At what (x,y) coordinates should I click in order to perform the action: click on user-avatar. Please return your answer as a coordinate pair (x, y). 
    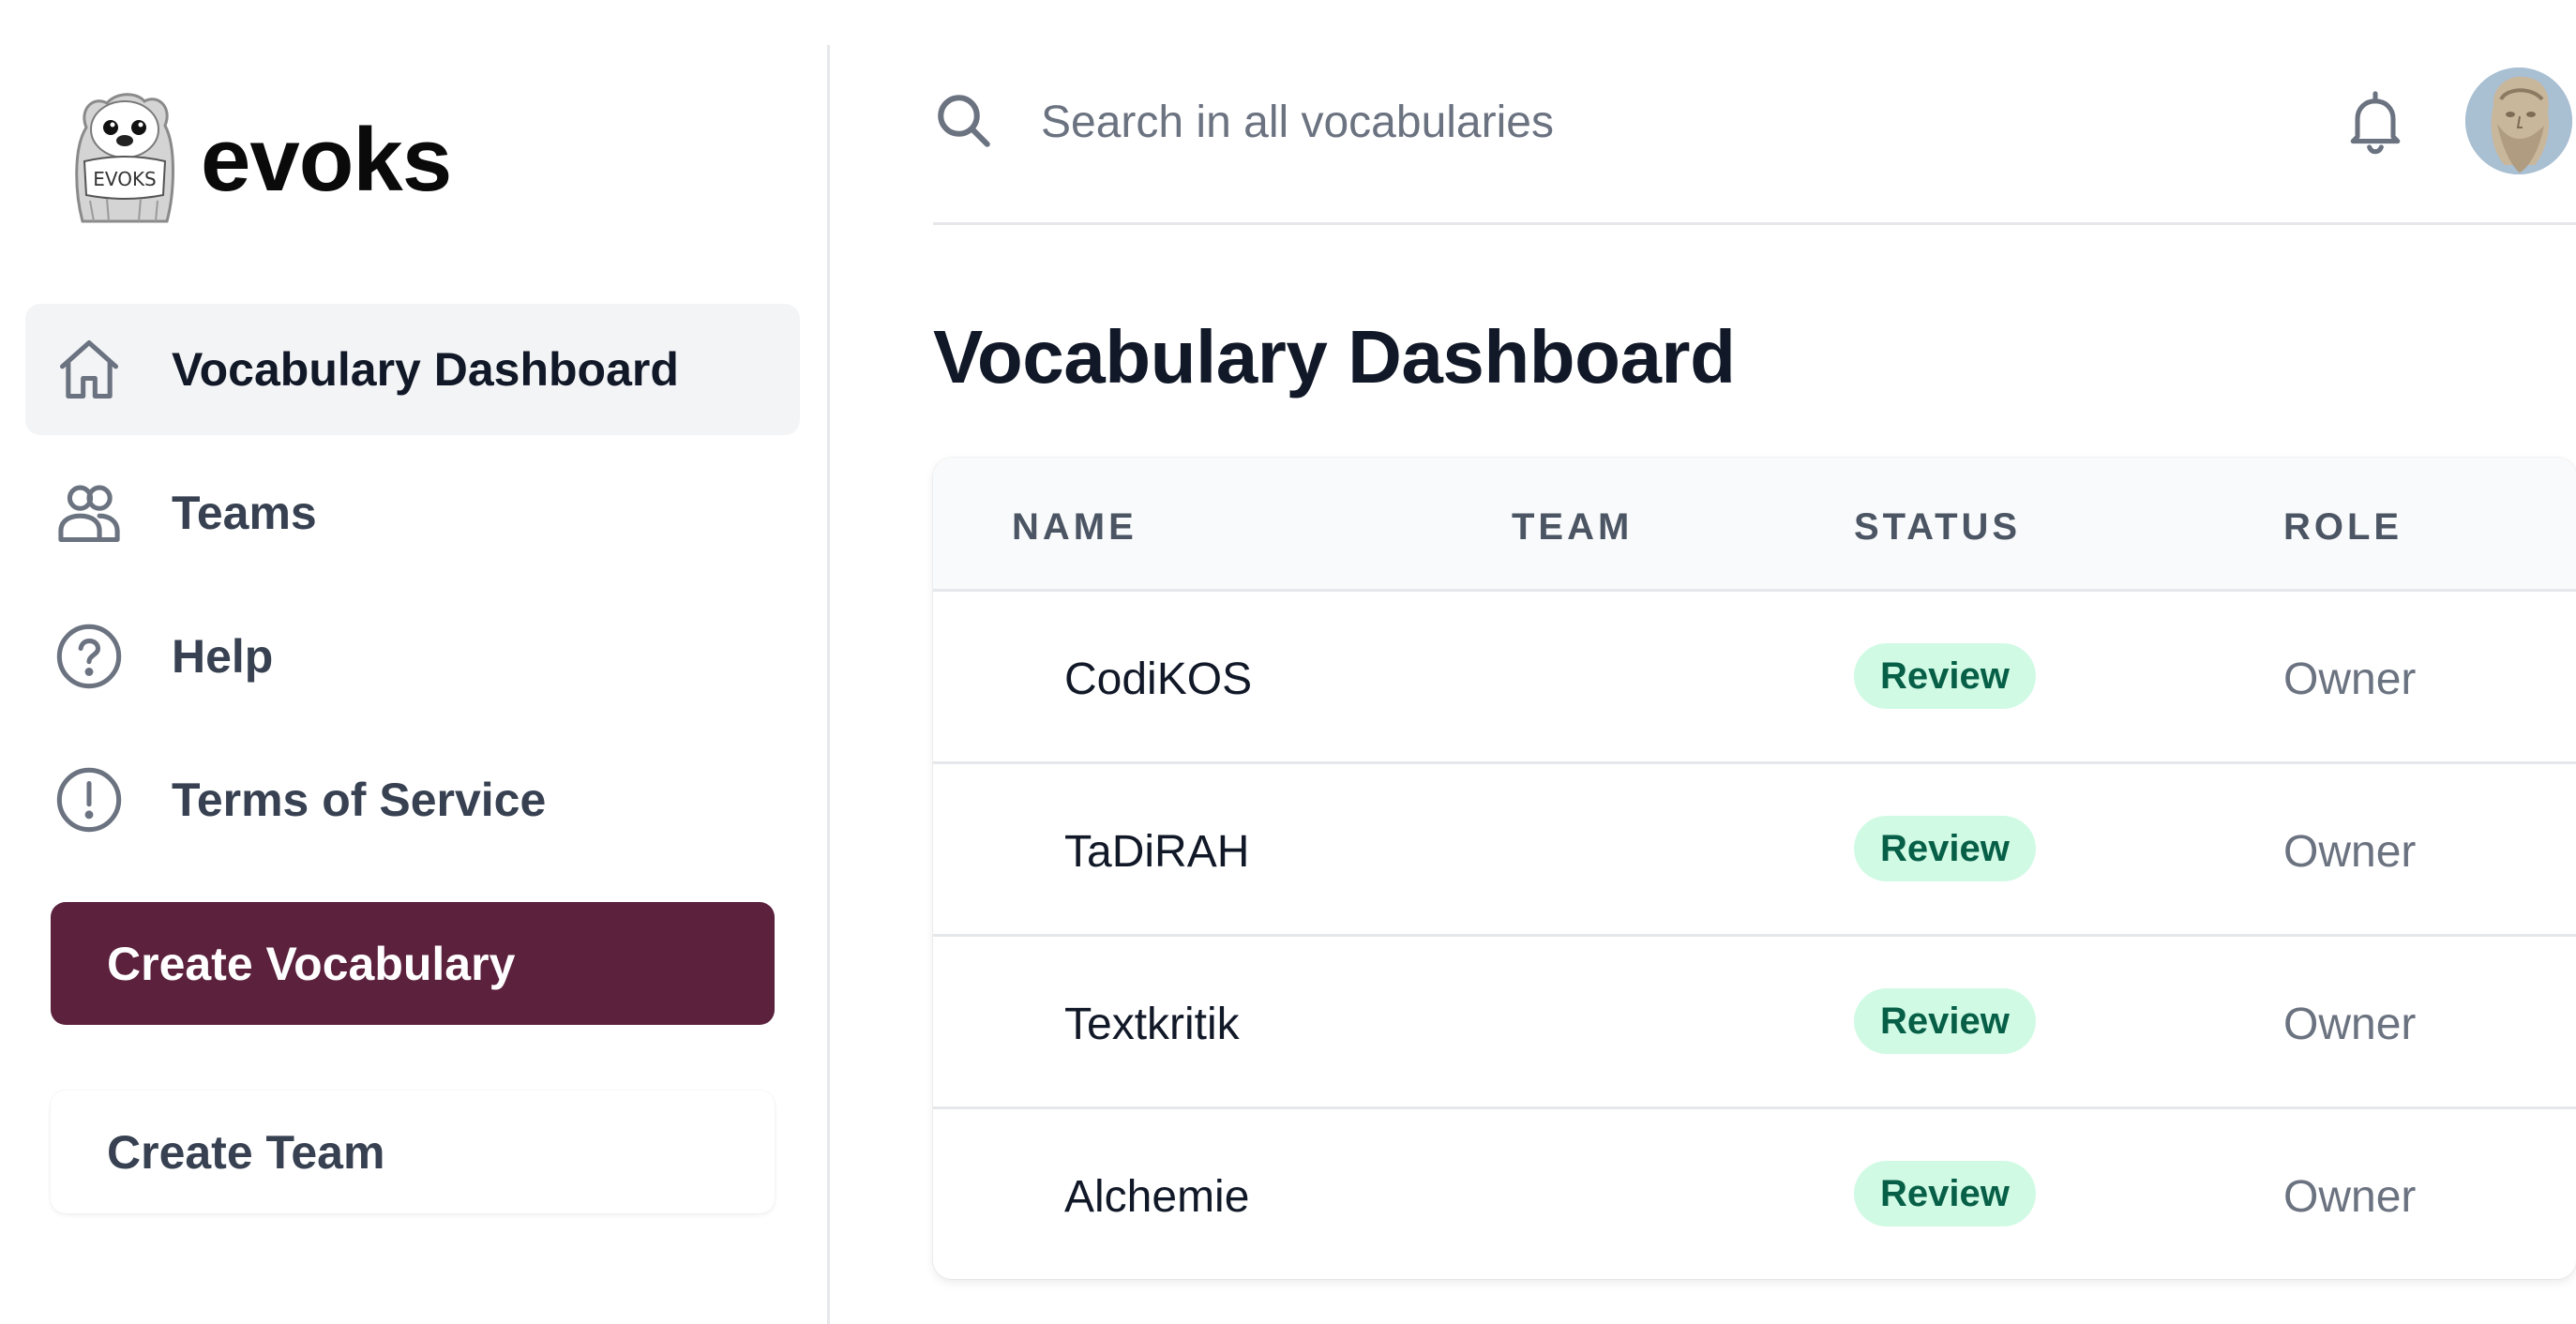
    Looking at the image, I should click on (2518, 121).